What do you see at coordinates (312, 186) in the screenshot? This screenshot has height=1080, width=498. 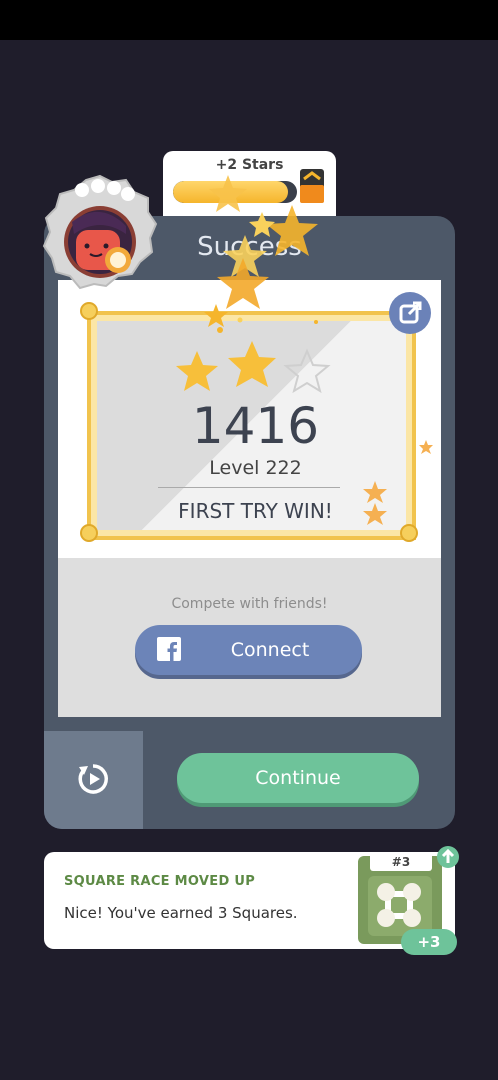 I see `chest-icon` at bounding box center [312, 186].